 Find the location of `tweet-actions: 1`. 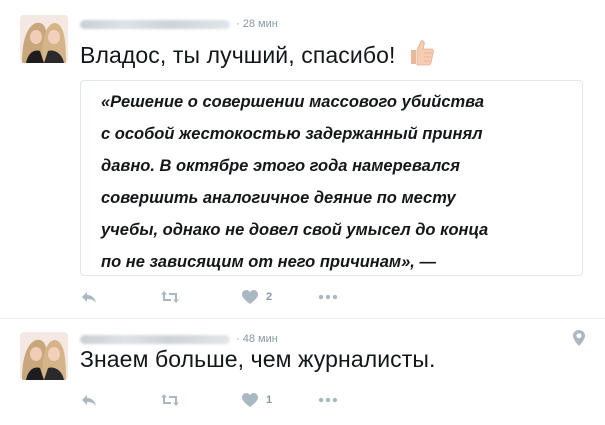

tweet-actions: 1 is located at coordinates (209, 400).